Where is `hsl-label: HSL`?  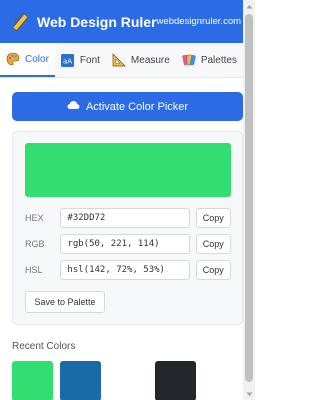
hsl-label: HSL is located at coordinates (34, 270).